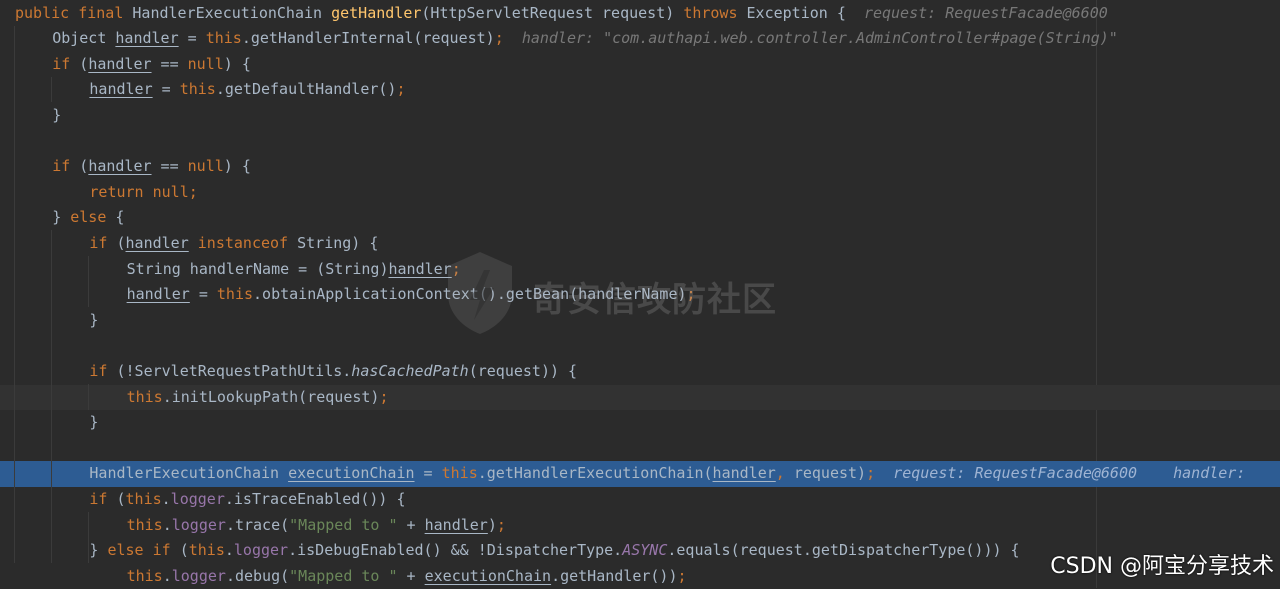  What do you see at coordinates (271, 396) in the screenshot?
I see `code-token: .initLookupPath(request)` at bounding box center [271, 396].